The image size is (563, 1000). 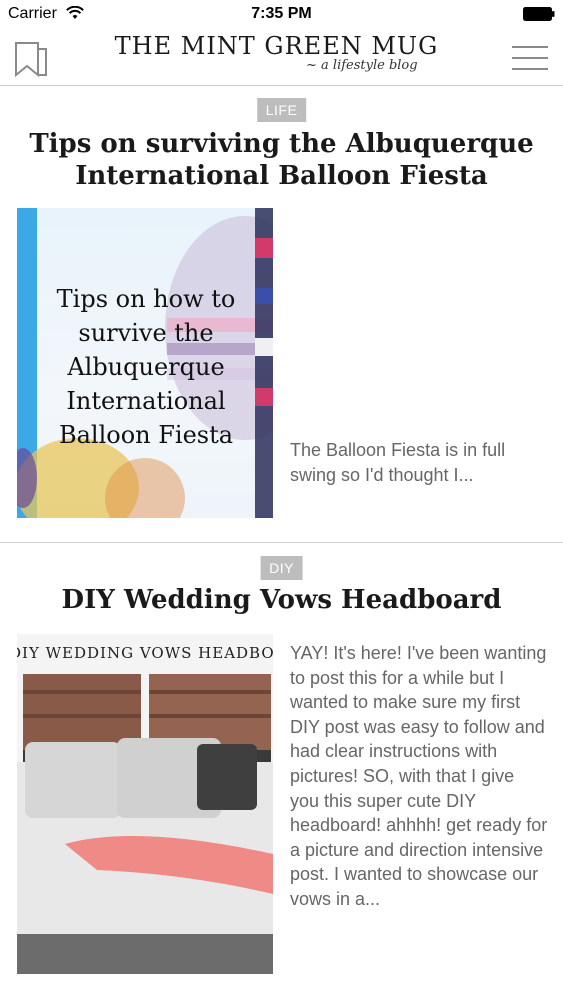 What do you see at coordinates (145, 653) in the screenshot?
I see `thumbnail-caption: DIY WEDDING VOWS HEADBOARD` at bounding box center [145, 653].